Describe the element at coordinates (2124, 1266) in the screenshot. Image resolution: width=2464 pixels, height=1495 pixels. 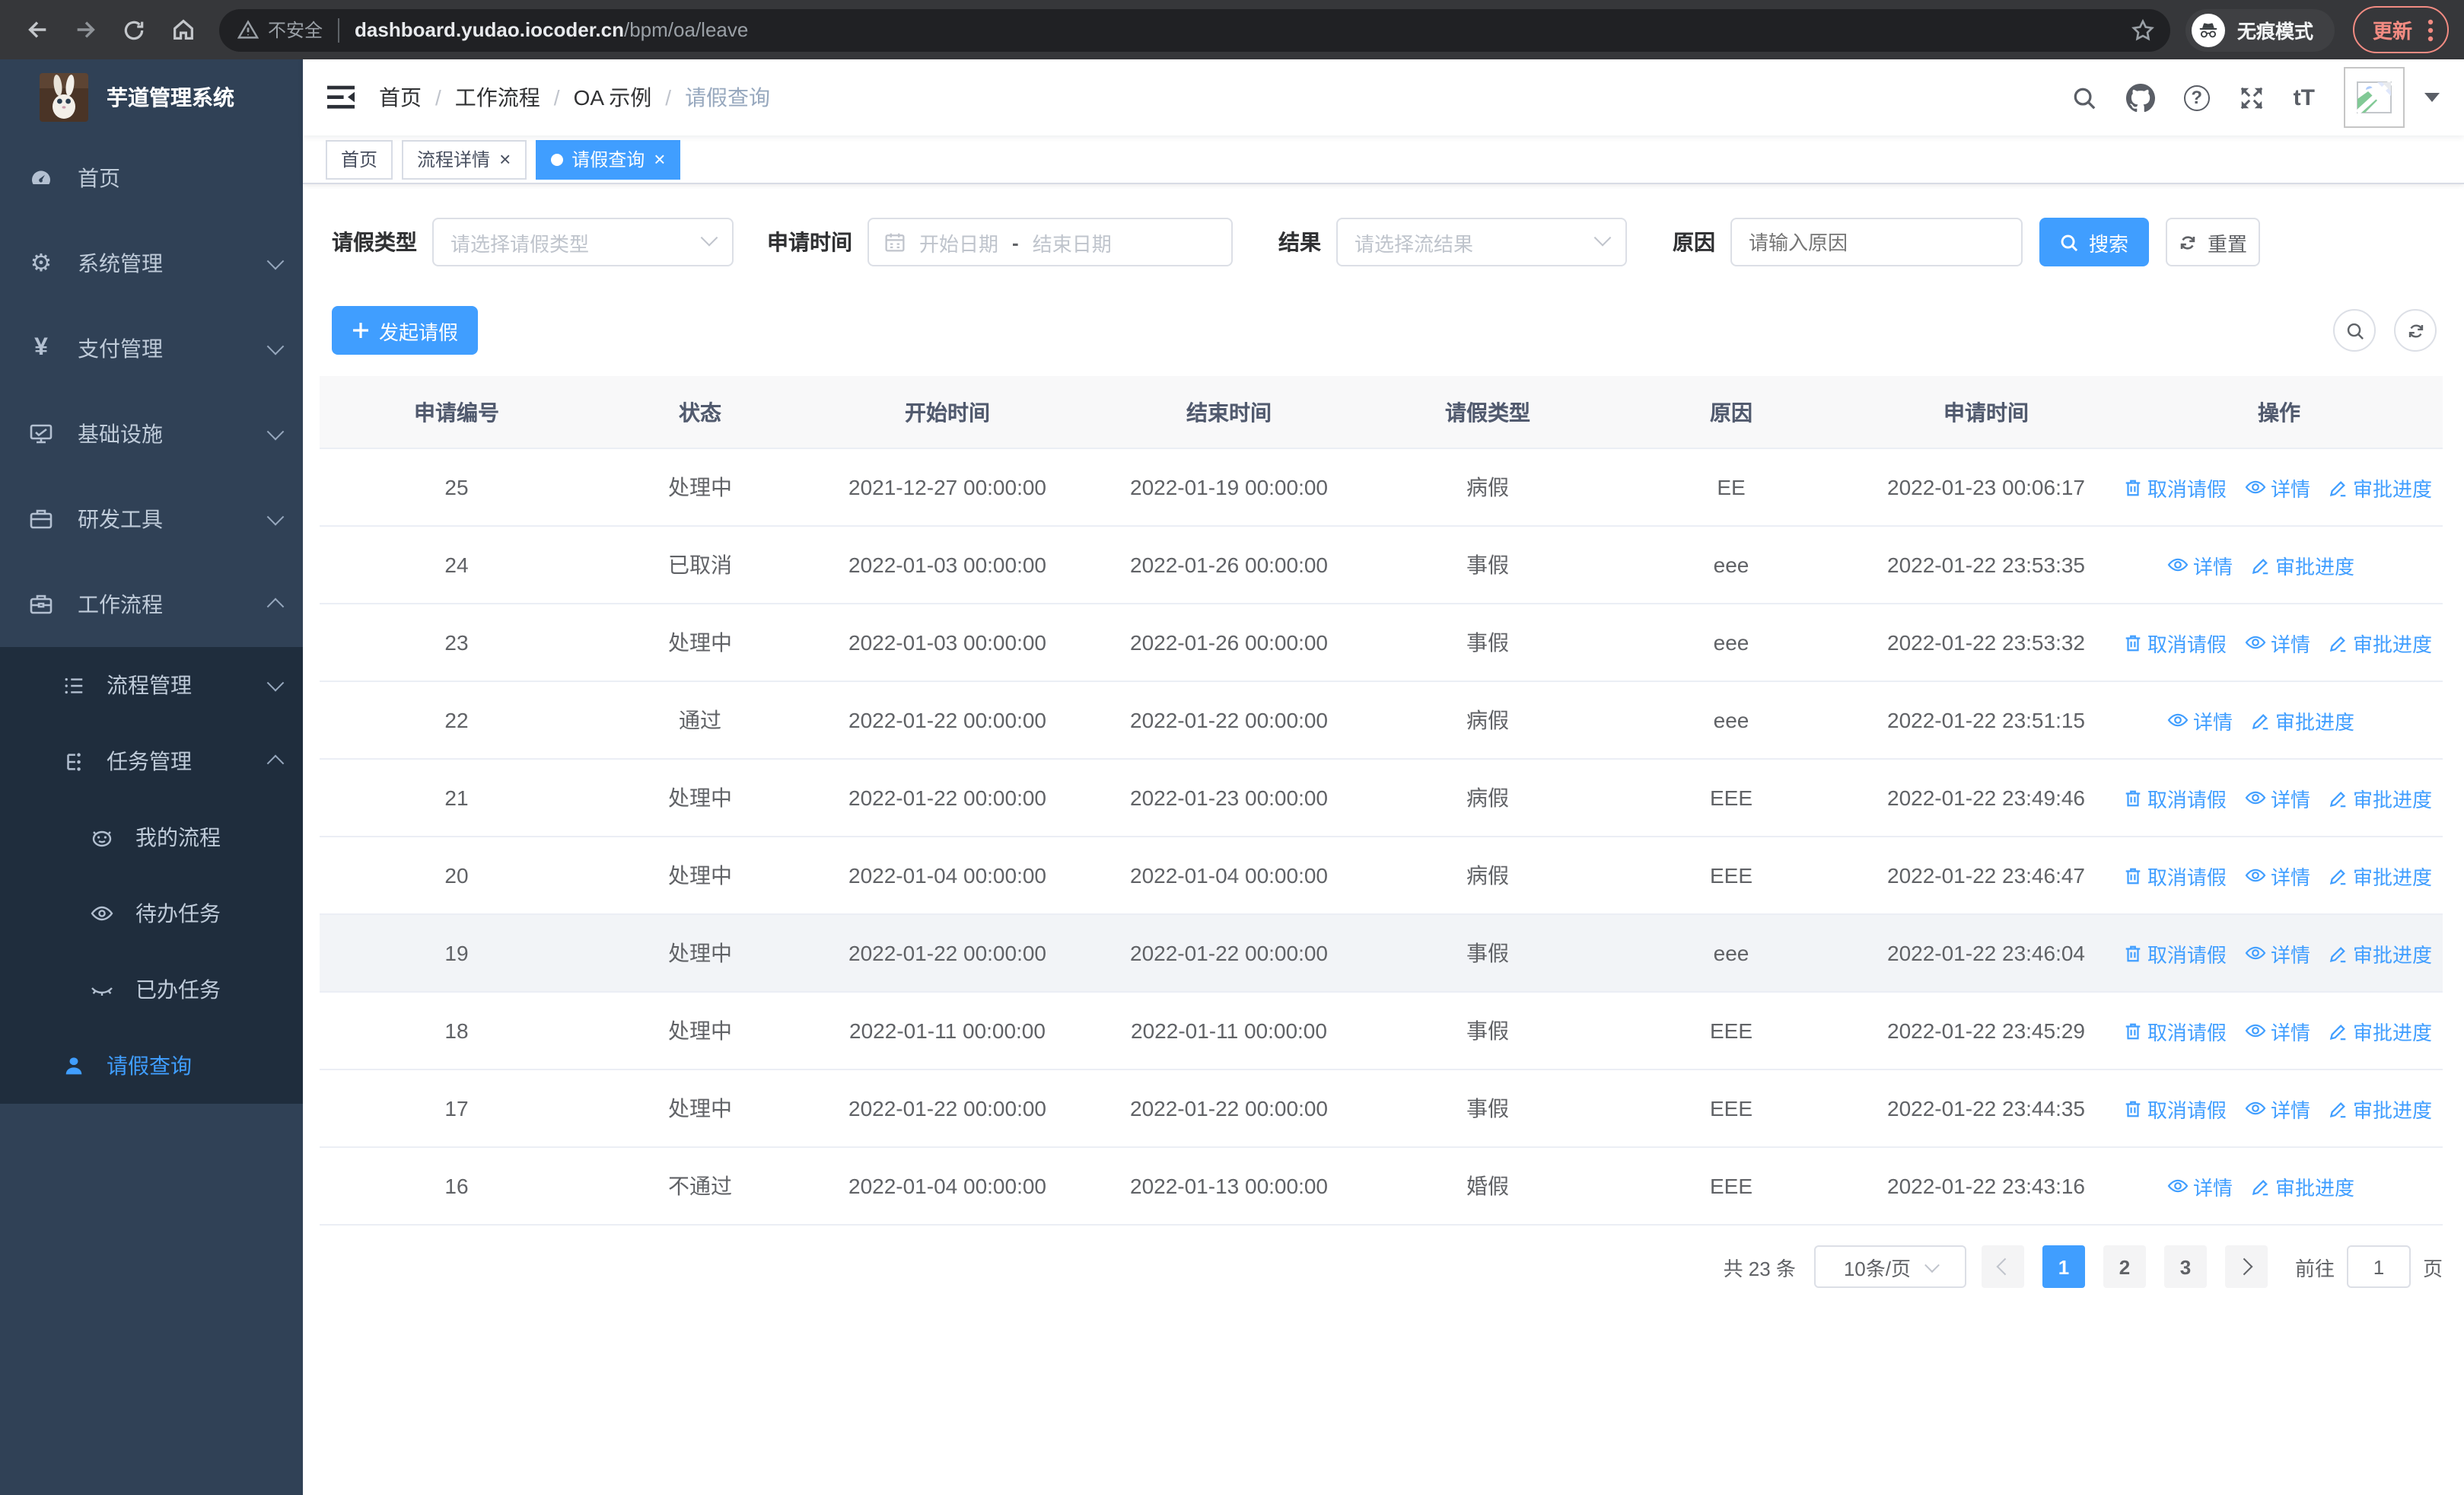
I see `page-button-2: 2` at that location.